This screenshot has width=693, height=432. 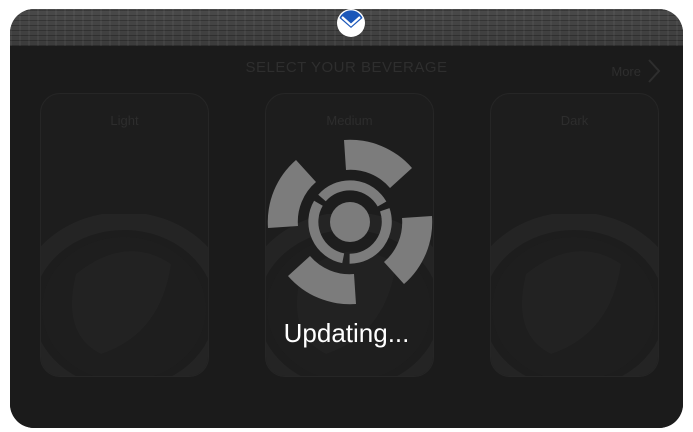 I want to click on brand-badge-icon, so click(x=351, y=23).